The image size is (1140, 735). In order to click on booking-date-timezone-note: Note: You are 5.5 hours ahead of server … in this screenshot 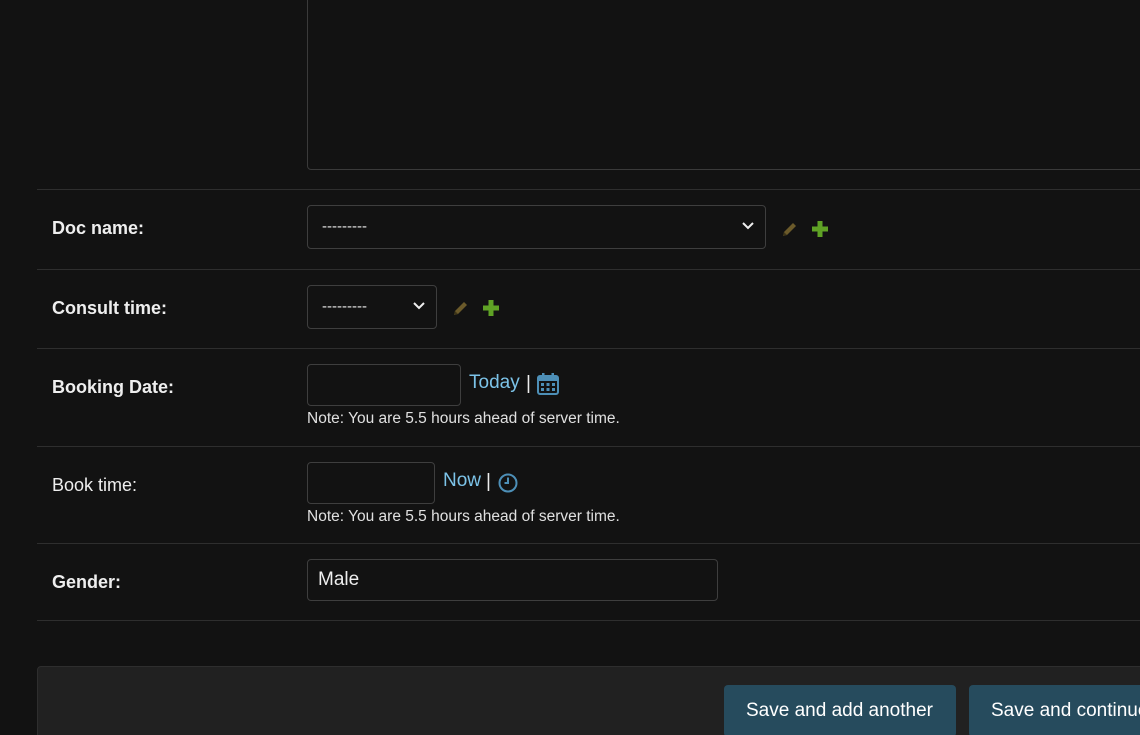, I will do `click(463, 418)`.